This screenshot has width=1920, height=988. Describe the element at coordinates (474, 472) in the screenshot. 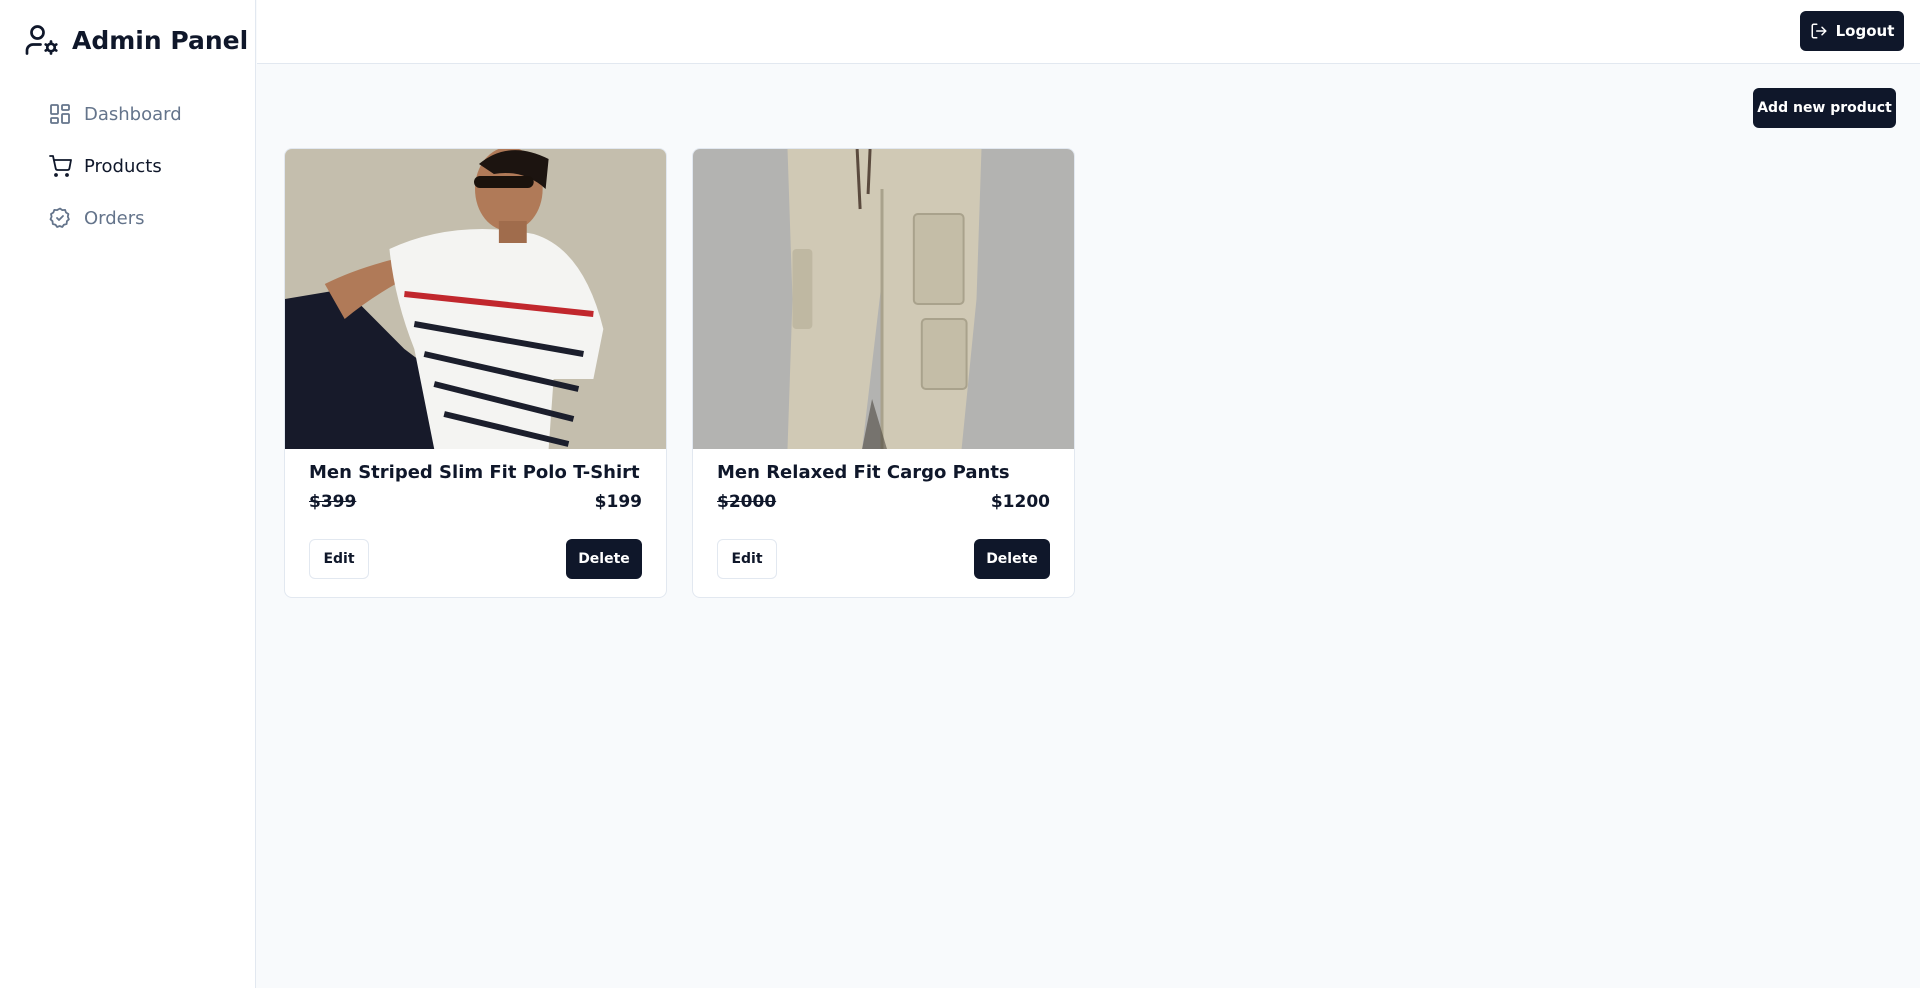

I see `product-title: Men Striped Slim Fit Polo T-Shirt` at that location.